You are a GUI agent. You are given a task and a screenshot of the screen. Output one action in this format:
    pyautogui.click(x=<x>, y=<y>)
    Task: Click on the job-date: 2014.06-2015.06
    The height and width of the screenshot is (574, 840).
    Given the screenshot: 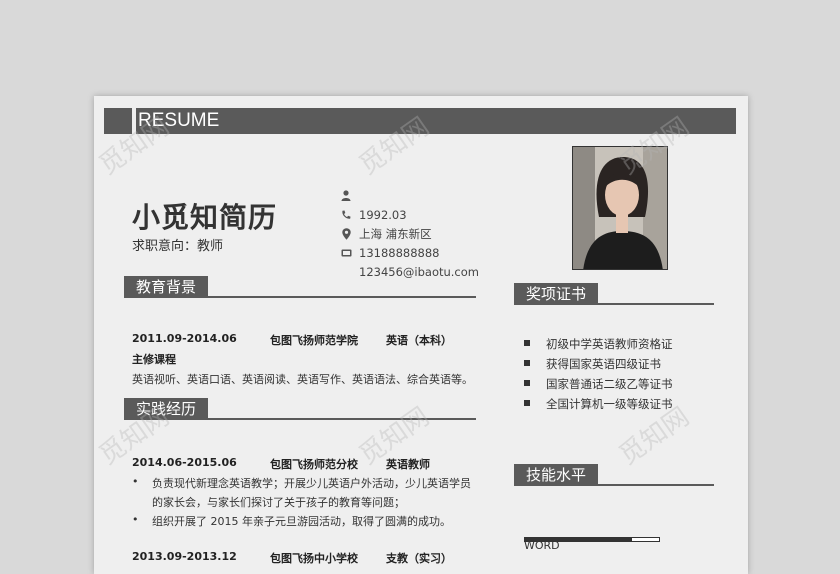 What is the action you would take?
    pyautogui.click(x=184, y=462)
    